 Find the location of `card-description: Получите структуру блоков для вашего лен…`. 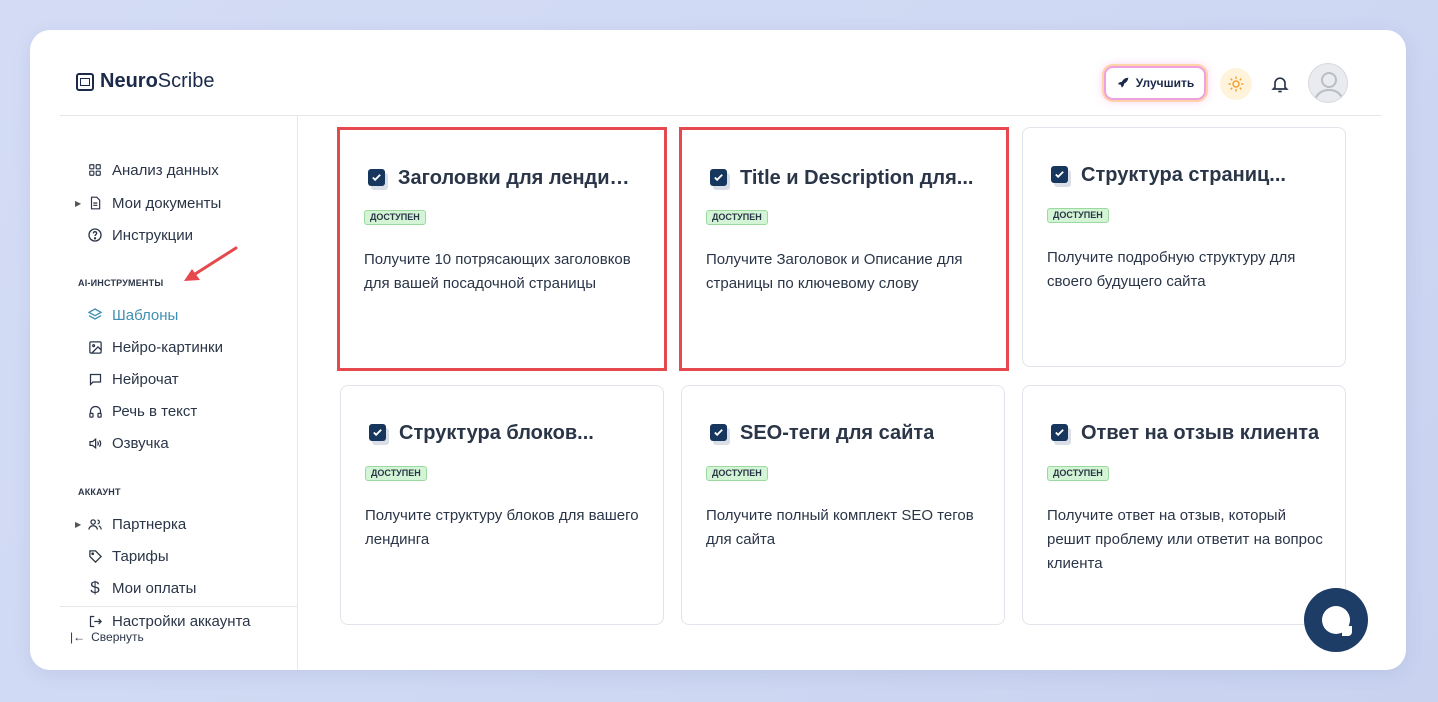

card-description: Получите структуру блоков для вашего лен… is located at coordinates (502, 527).